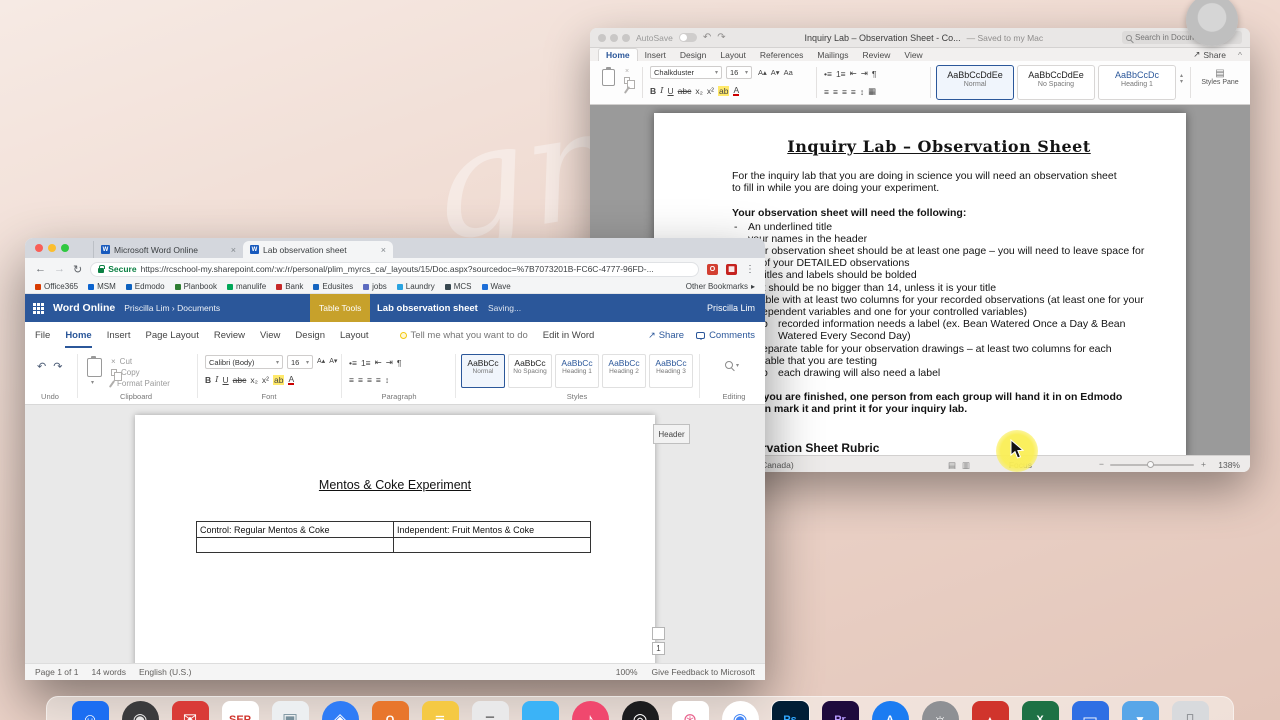 The height and width of the screenshot is (720, 1280). What do you see at coordinates (1137, 82) in the screenshot?
I see `style-heading-1: AaBbCcDc Heading 1` at bounding box center [1137, 82].